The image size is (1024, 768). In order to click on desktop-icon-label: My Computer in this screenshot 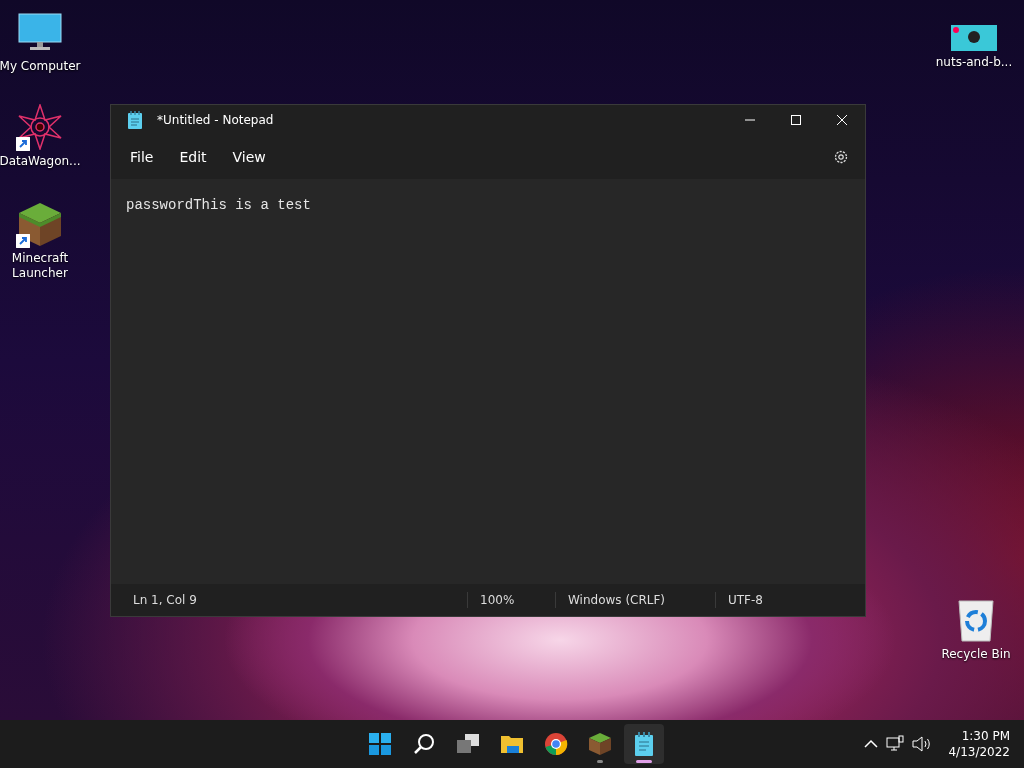, I will do `click(40, 66)`.